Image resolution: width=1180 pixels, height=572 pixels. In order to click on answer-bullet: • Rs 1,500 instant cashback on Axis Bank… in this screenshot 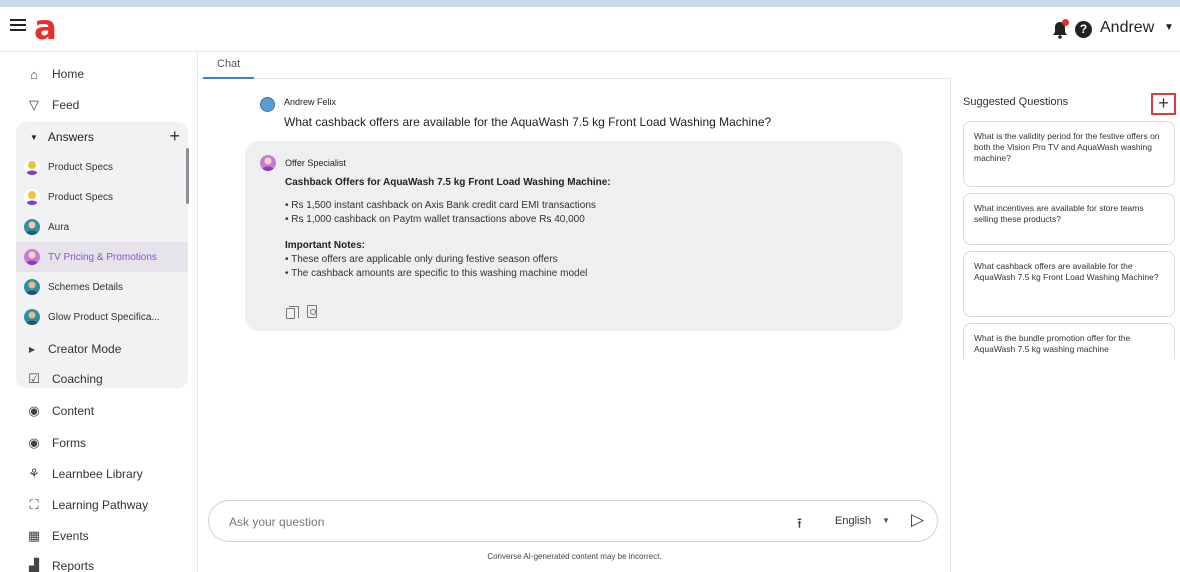, I will do `click(440, 205)`.